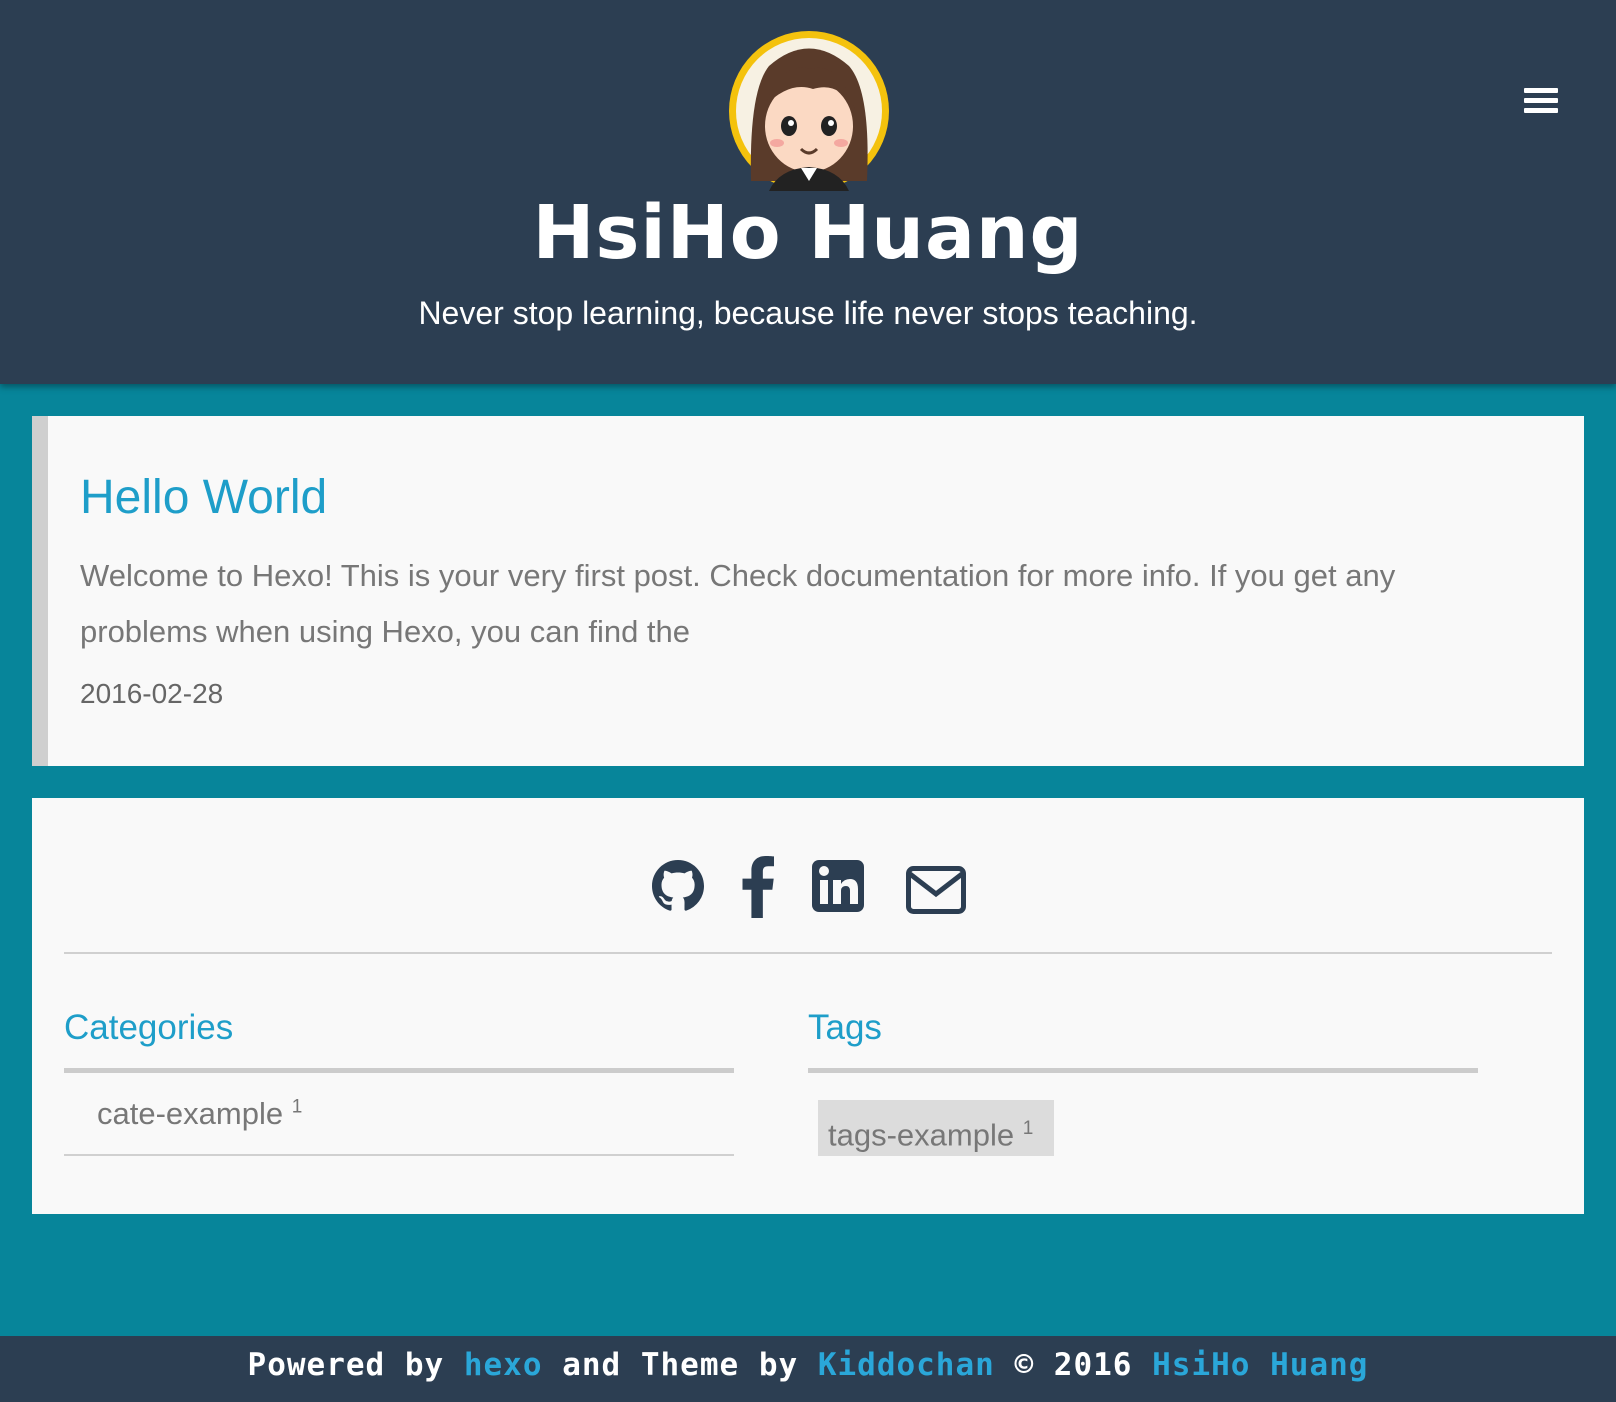  I want to click on site-title: HsiHo Huang, so click(808, 233).